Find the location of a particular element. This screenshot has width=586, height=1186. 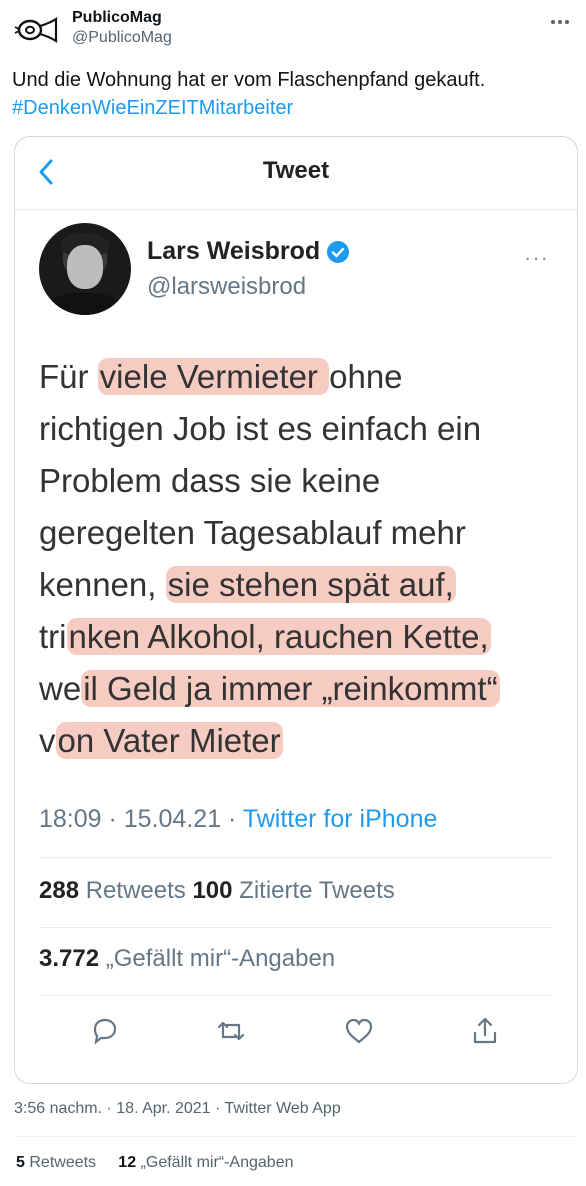

screenshot-author-name: Lars Weisbrod is located at coordinates (248, 251).